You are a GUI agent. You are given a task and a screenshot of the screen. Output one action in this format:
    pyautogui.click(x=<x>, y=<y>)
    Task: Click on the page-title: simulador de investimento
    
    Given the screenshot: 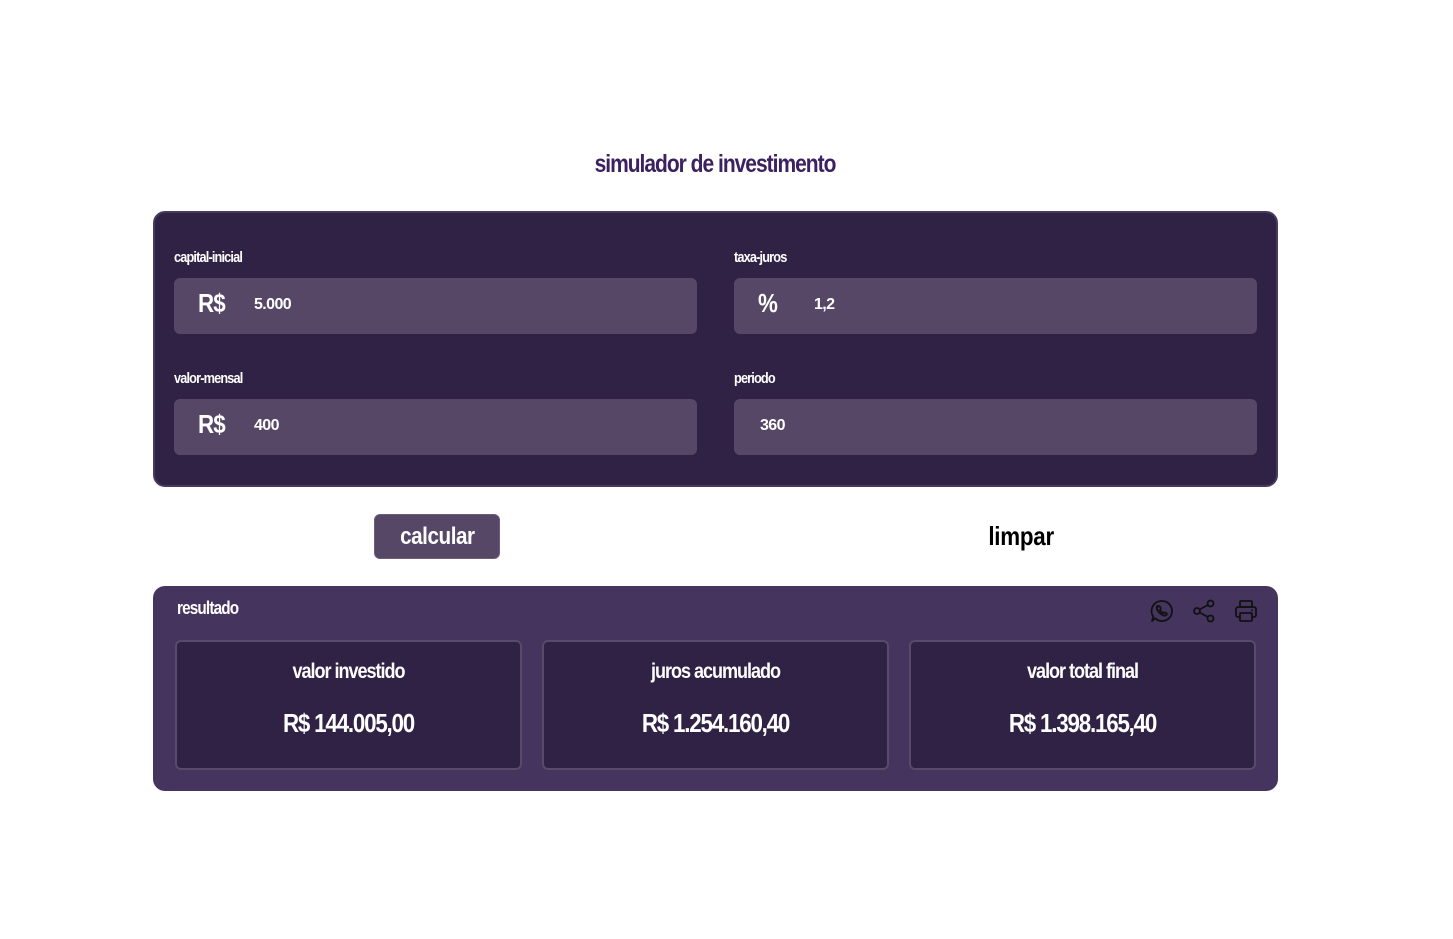 What is the action you would take?
    pyautogui.click(x=715, y=164)
    